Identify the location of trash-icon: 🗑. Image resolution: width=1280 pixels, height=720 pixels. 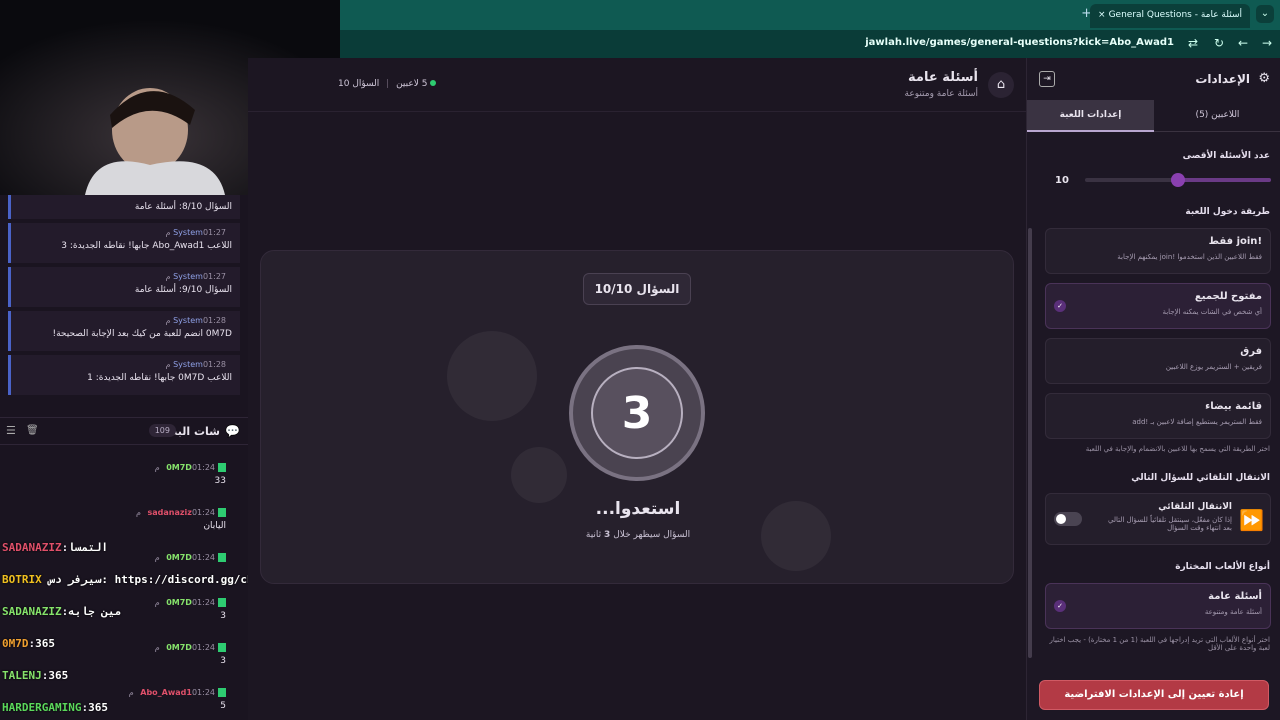
(32, 430).